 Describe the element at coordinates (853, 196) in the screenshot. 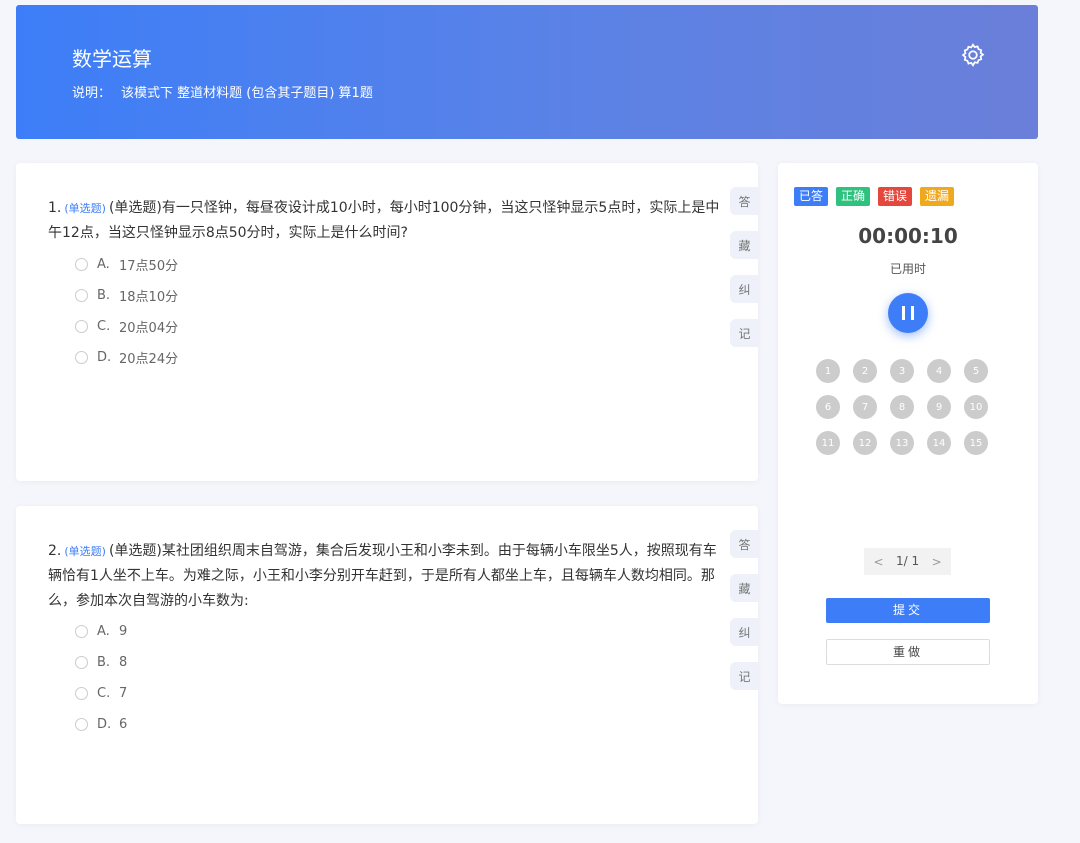

I see `legend-correct: 正确` at that location.